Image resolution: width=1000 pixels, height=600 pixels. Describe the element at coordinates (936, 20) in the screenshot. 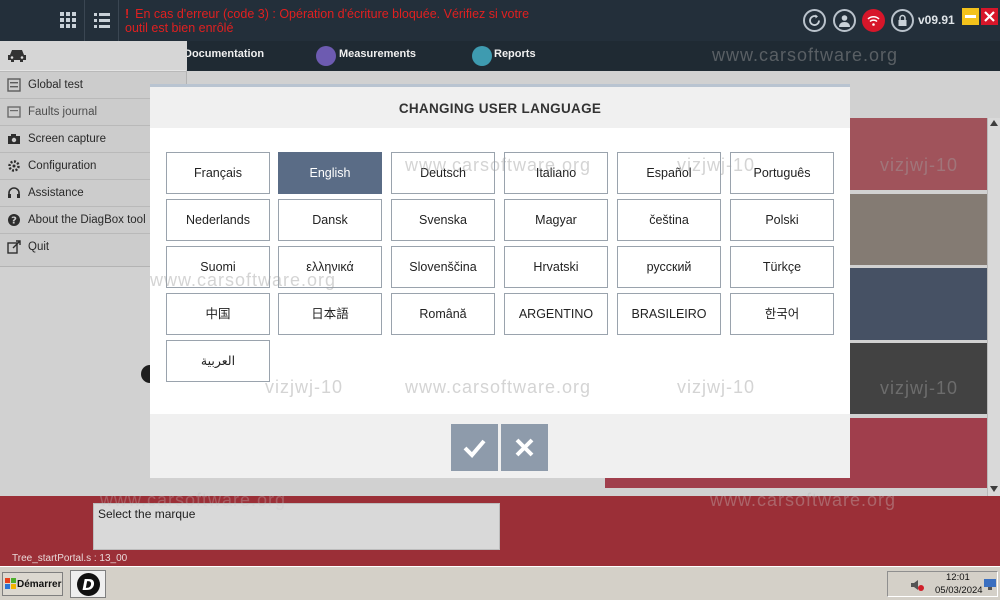

I see `version-label: v09.91` at that location.